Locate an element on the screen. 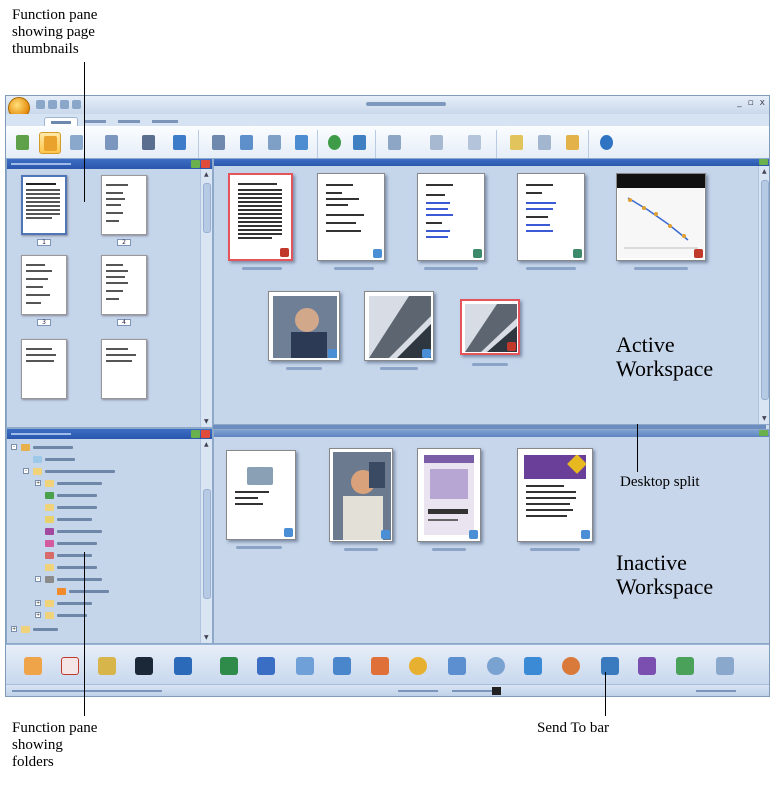 This screenshot has width=772, height=785. printer-icon is located at coordinates (725, 666).